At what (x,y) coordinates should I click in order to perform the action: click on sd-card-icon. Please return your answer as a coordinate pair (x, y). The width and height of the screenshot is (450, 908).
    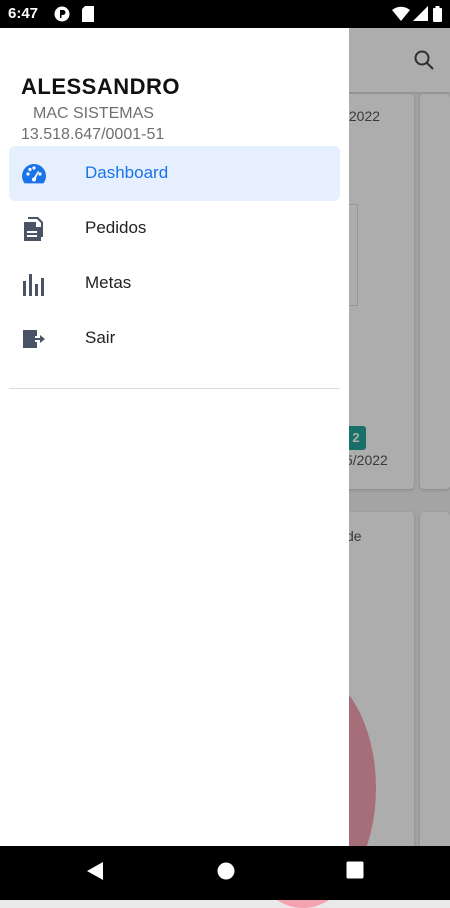
    Looking at the image, I should click on (88, 14).